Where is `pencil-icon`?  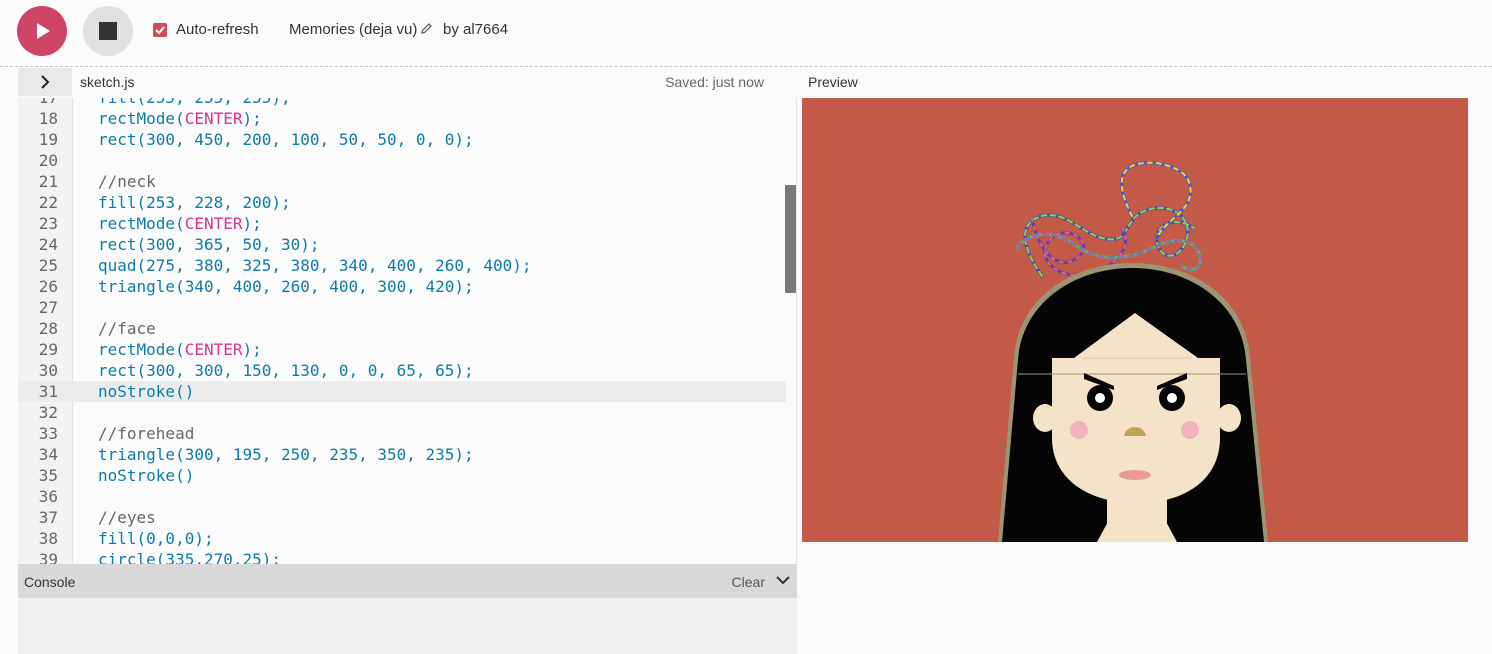
pencil-icon is located at coordinates (426, 31).